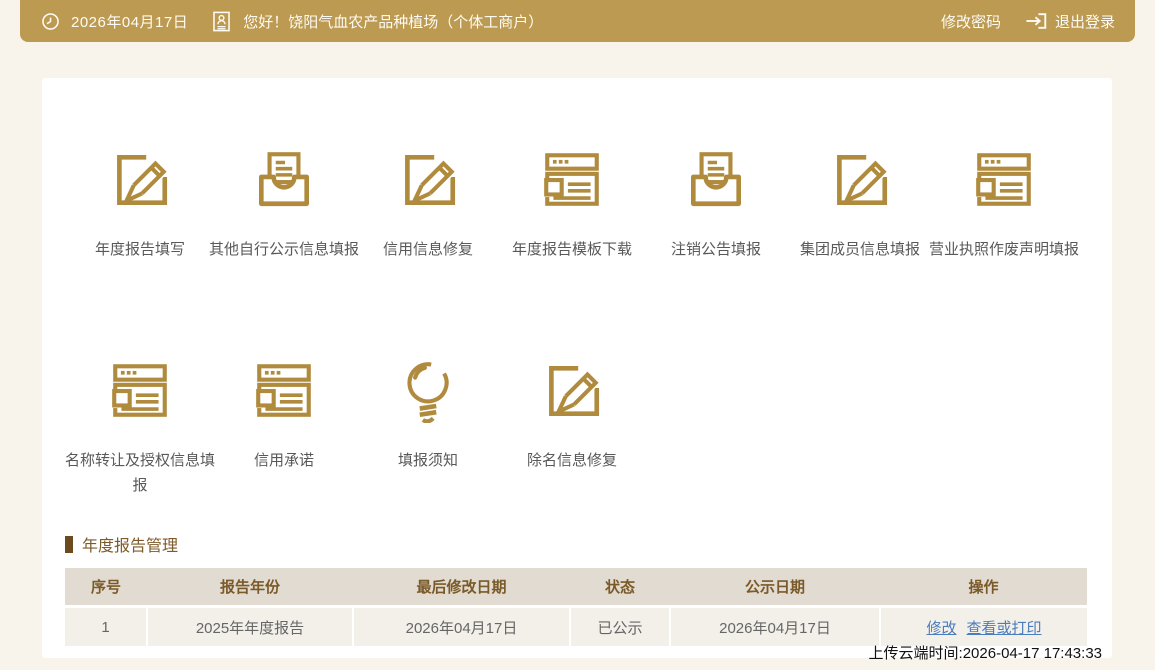 Image resolution: width=1155 pixels, height=670 pixels. I want to click on menu-item-label: 营业执照作废声明填报, so click(1003, 249).